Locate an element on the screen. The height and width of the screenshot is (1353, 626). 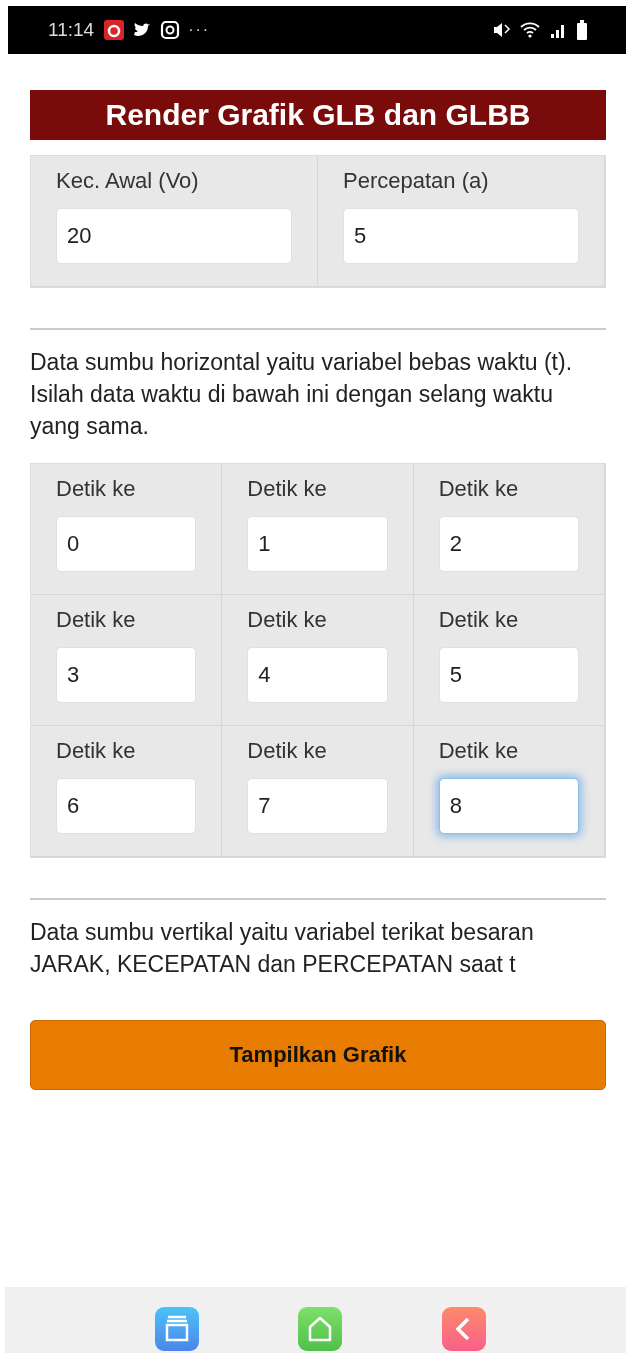
battery-icon is located at coordinates (582, 30).